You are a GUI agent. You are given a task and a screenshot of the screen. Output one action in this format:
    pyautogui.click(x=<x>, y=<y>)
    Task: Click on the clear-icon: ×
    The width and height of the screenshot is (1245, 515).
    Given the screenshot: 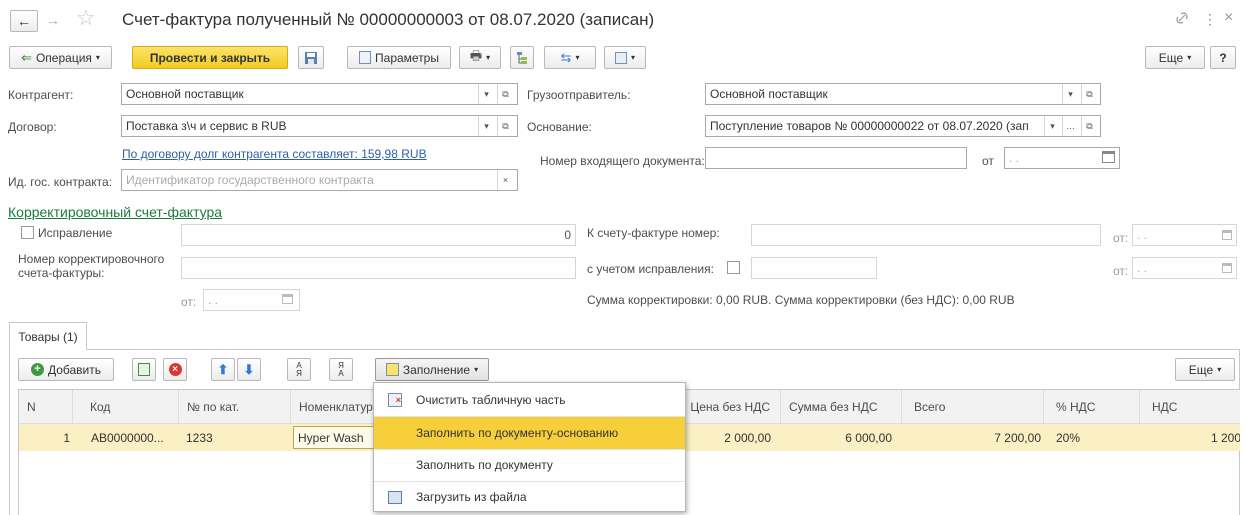 What is the action you would take?
    pyautogui.click(x=505, y=180)
    